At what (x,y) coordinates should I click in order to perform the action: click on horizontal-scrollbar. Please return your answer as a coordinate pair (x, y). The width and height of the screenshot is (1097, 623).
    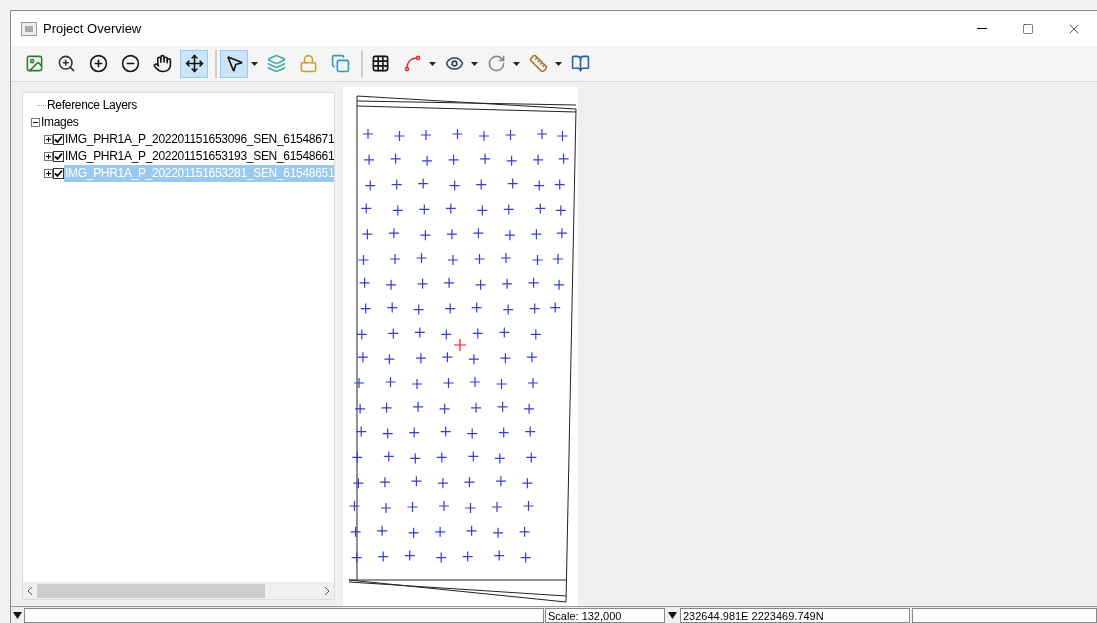
    Looking at the image, I should click on (178, 590).